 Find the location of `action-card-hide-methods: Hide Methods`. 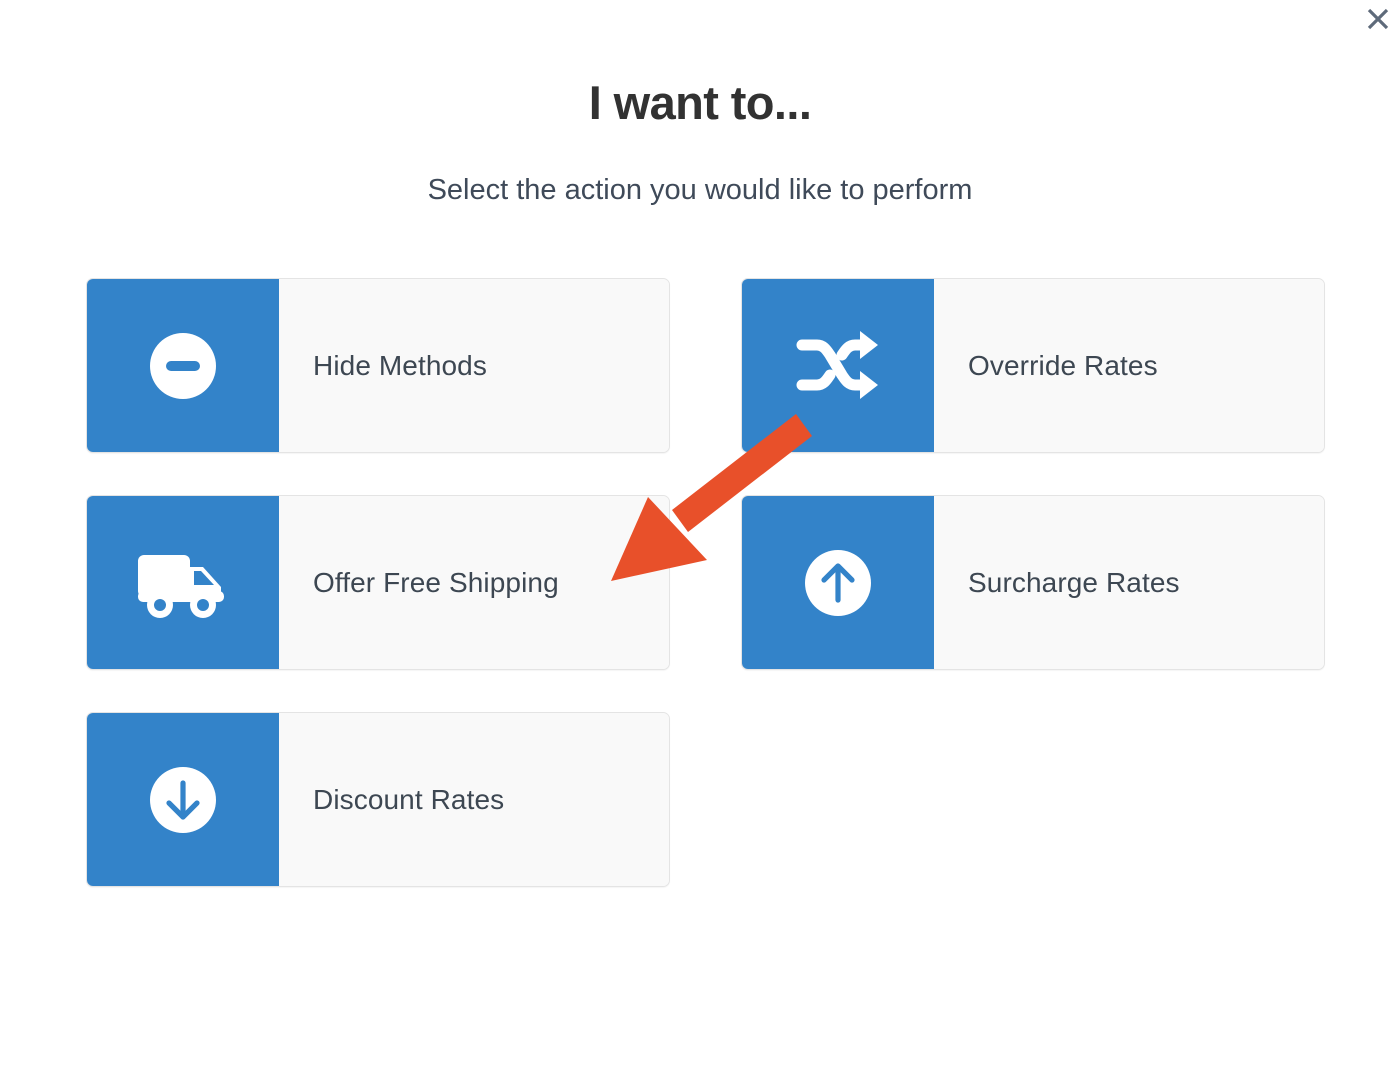

action-card-hide-methods: Hide Methods is located at coordinates (378, 365).